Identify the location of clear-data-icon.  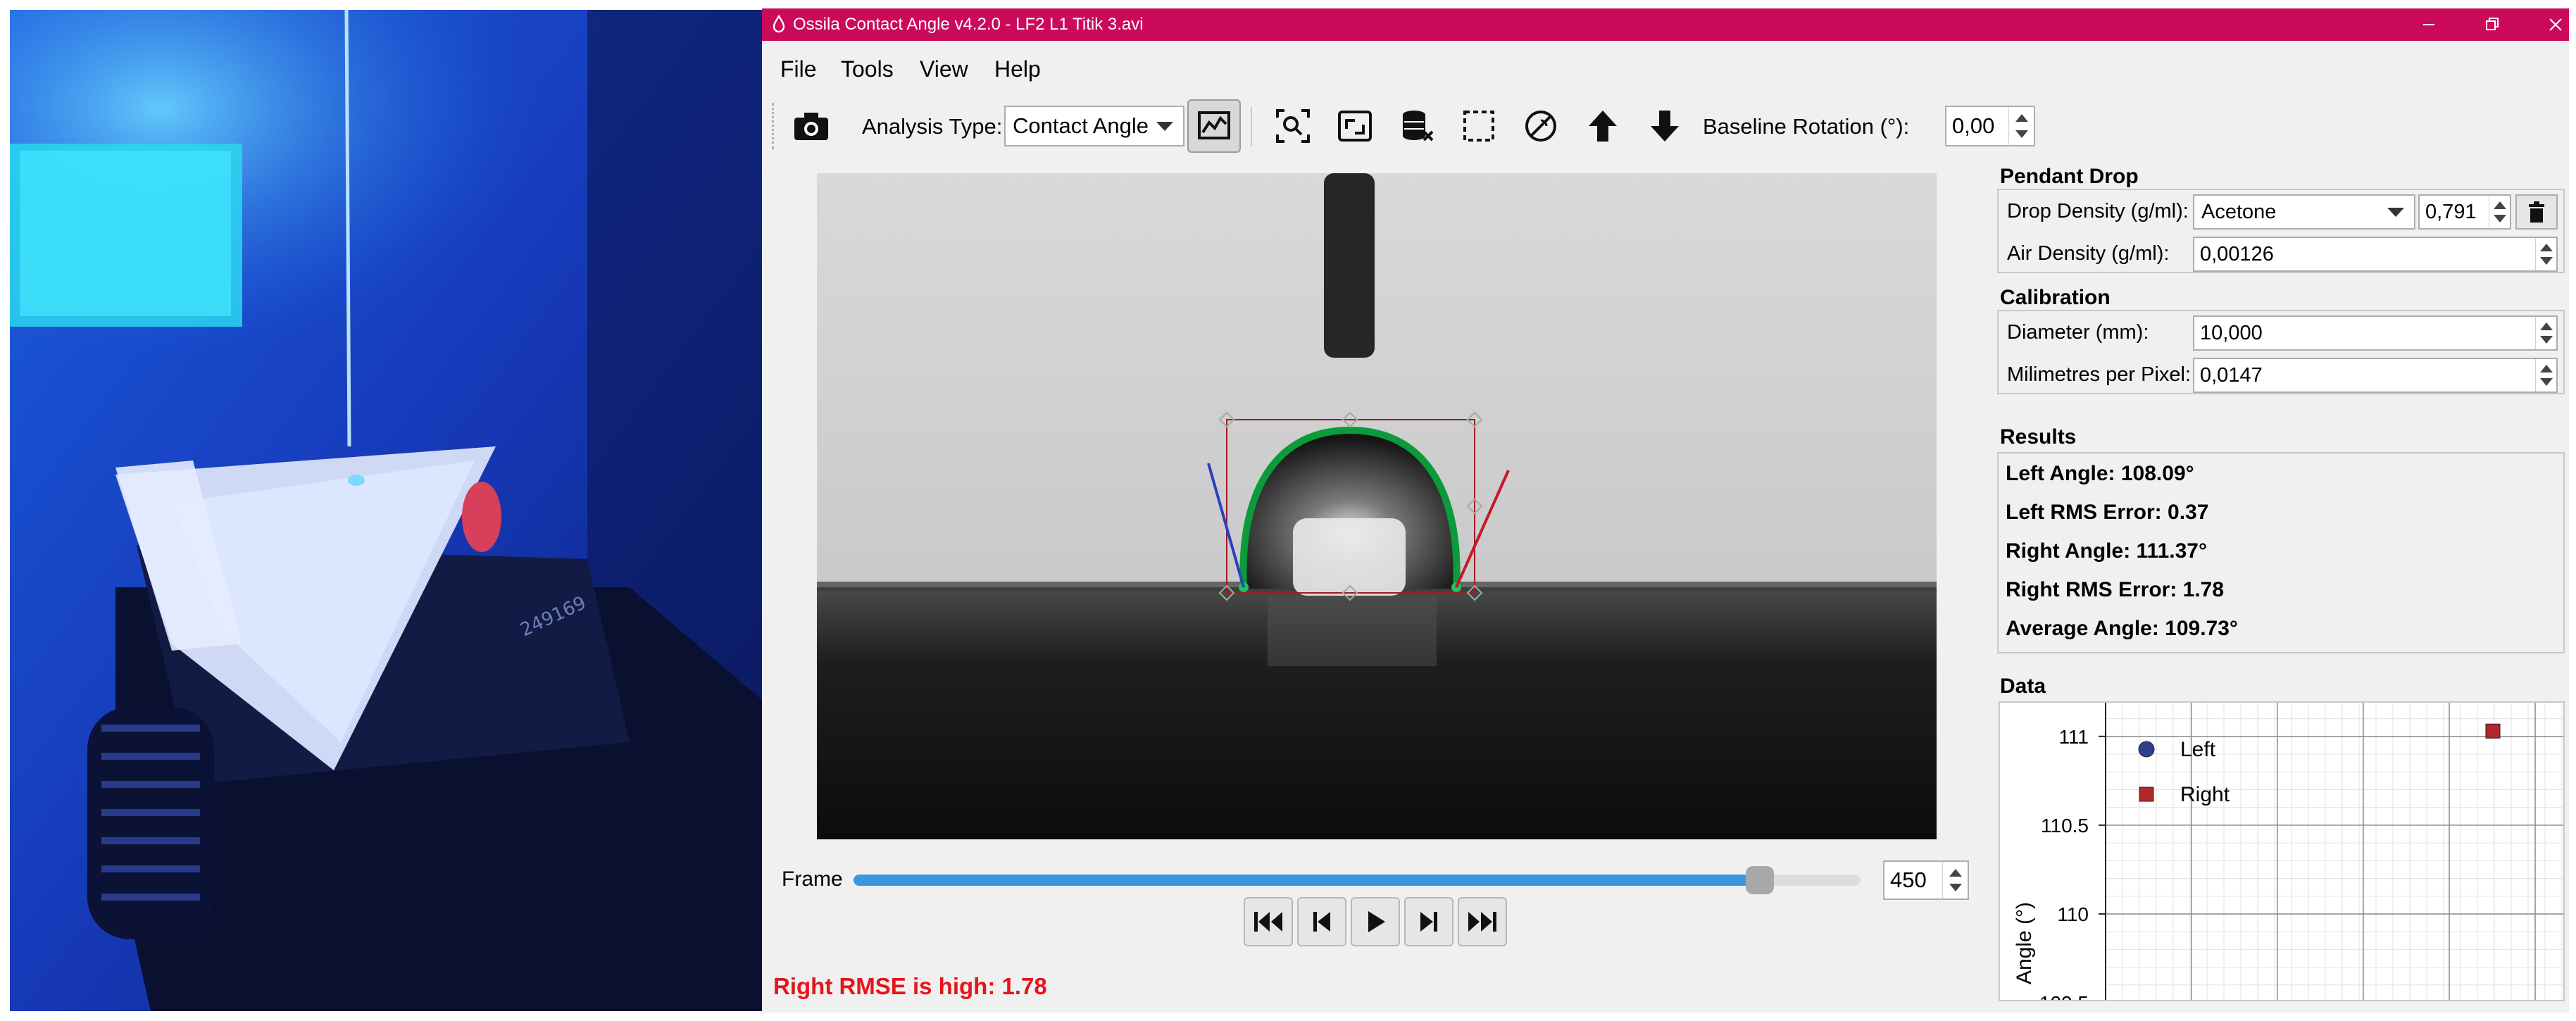
(1418, 126).